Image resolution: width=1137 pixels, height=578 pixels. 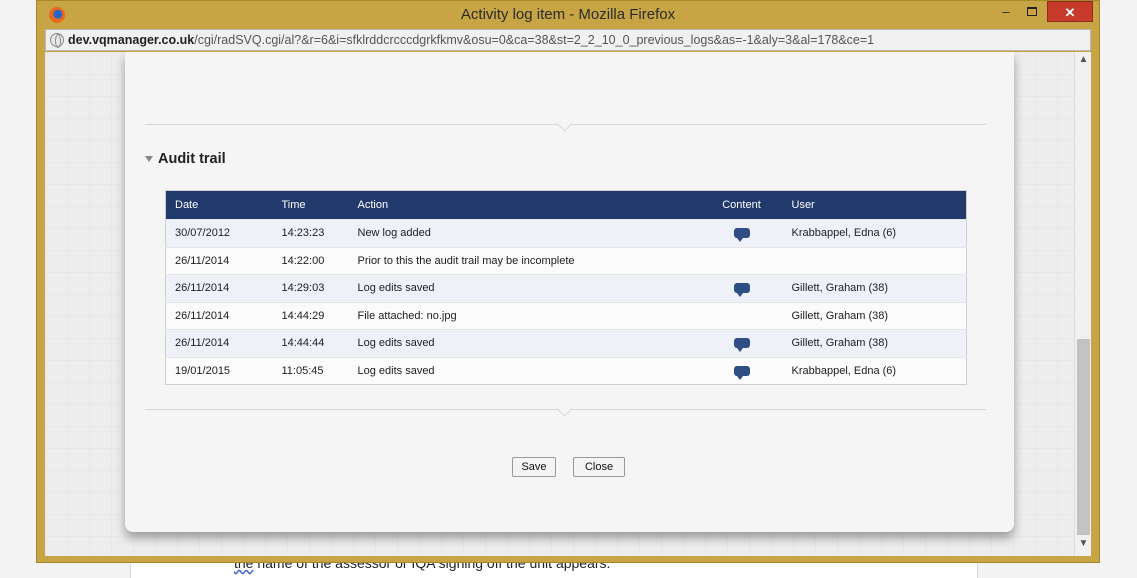 What do you see at coordinates (310, 315) in the screenshot?
I see `cell-time: 14:44:29` at bounding box center [310, 315].